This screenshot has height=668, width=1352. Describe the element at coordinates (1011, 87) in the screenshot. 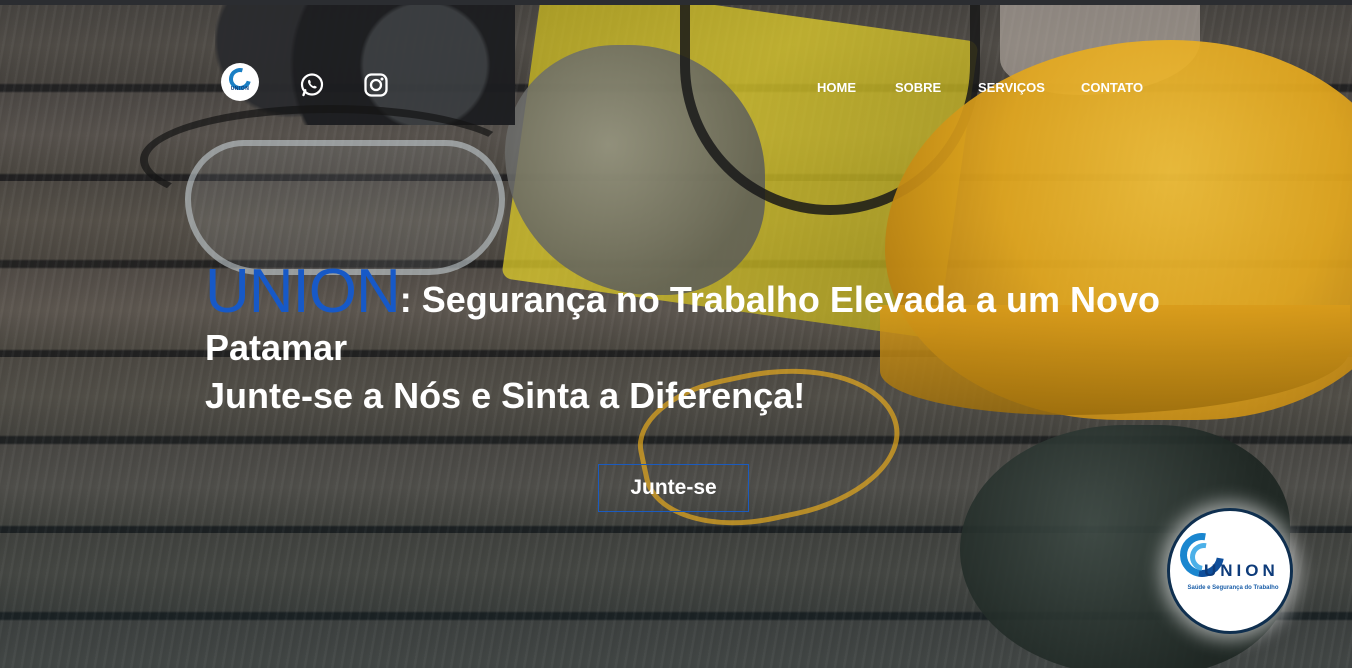

I see `menu-item-servicos: SERVIÇOS` at that location.